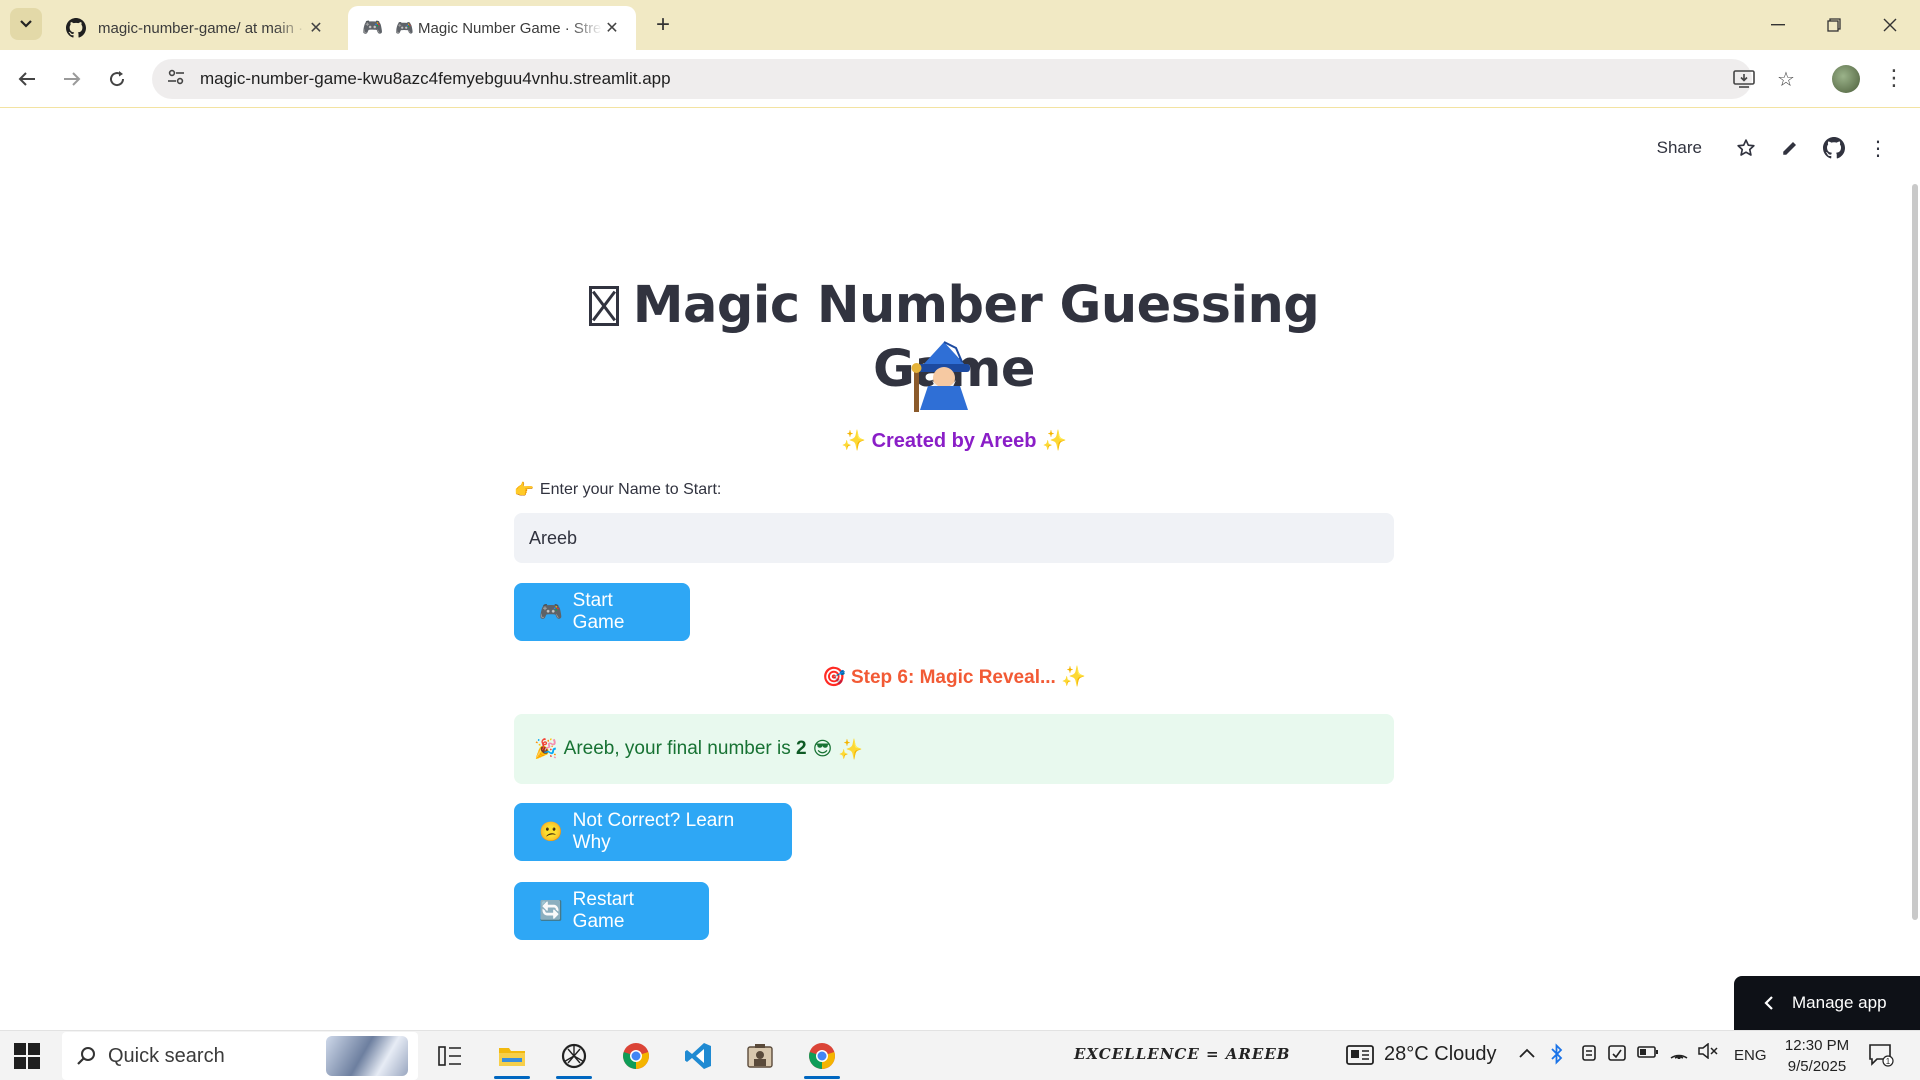 The width and height of the screenshot is (1920, 1080). What do you see at coordinates (176, 79) in the screenshot?
I see `site-info-icon` at bounding box center [176, 79].